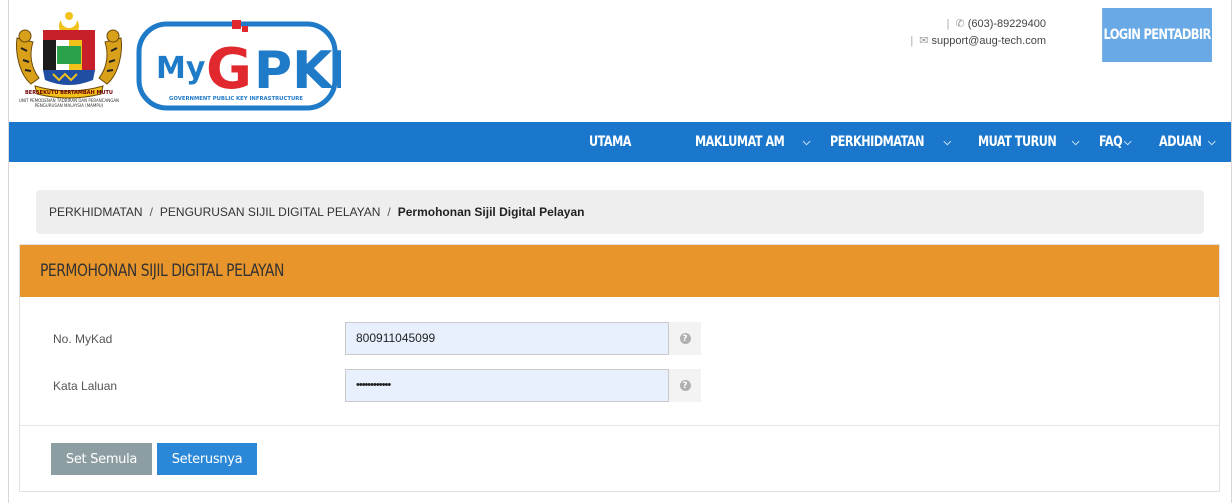 The width and height of the screenshot is (1232, 503). I want to click on email-line: | ✉ support@aug-tech.com, so click(978, 41).